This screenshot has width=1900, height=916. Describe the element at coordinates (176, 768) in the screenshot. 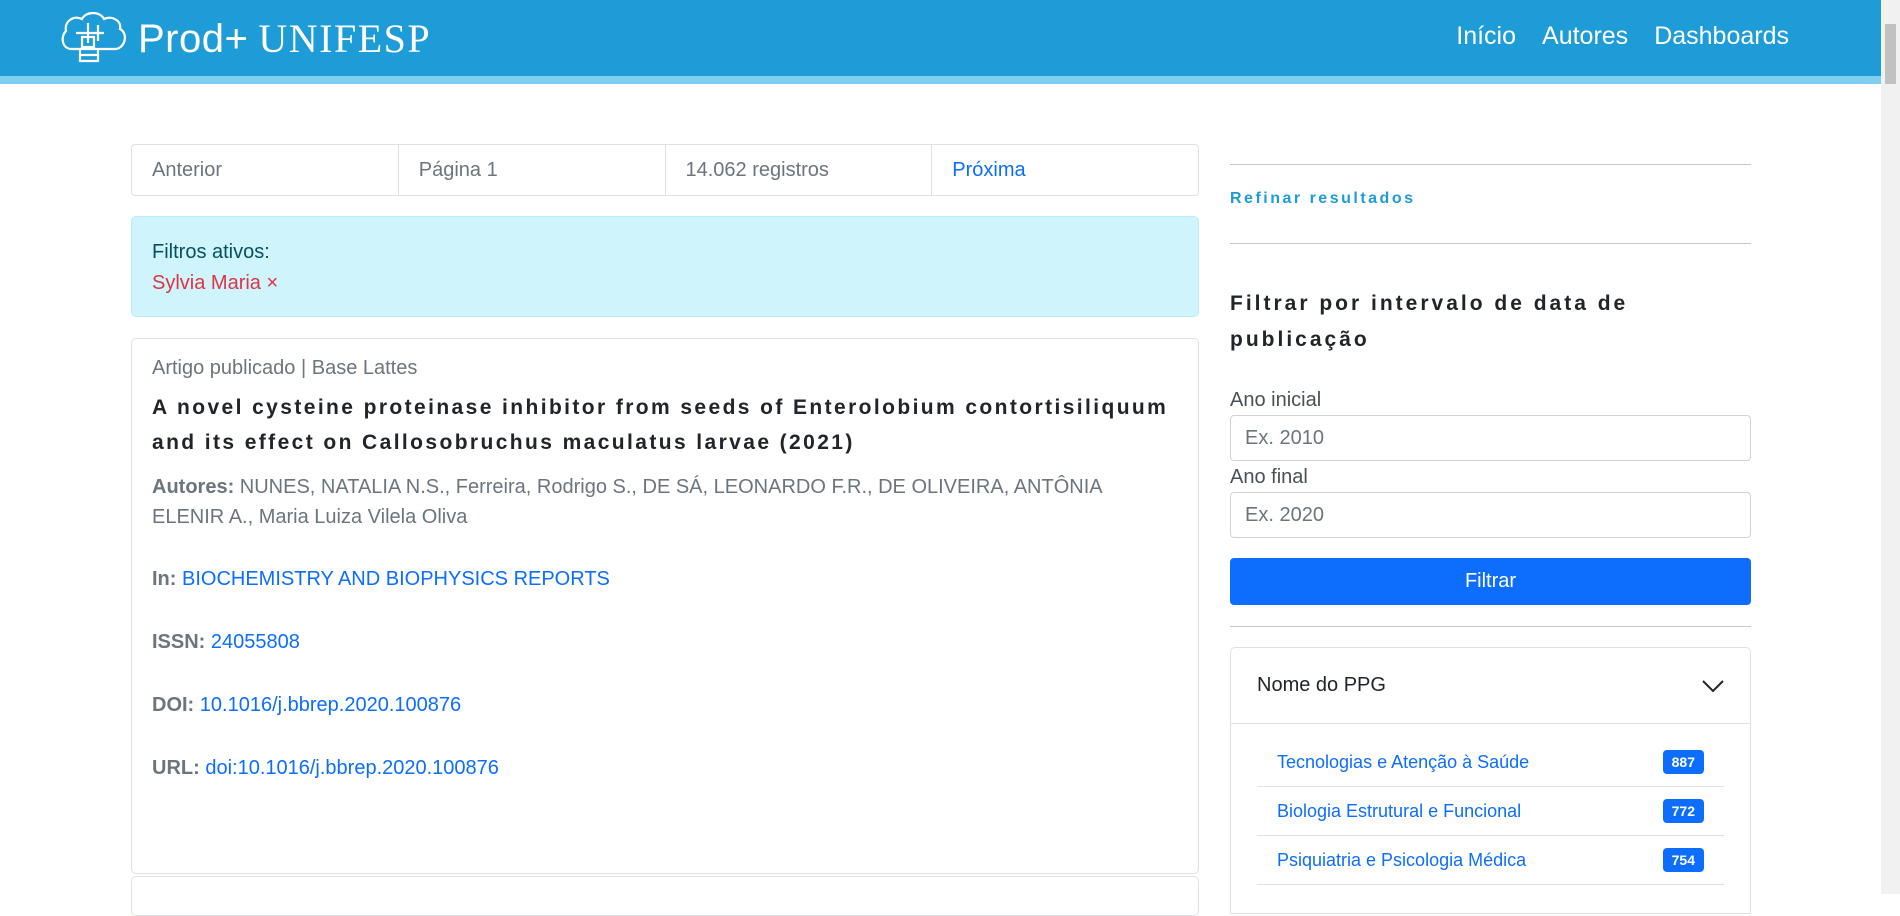

I see `url-label: URL:` at that location.